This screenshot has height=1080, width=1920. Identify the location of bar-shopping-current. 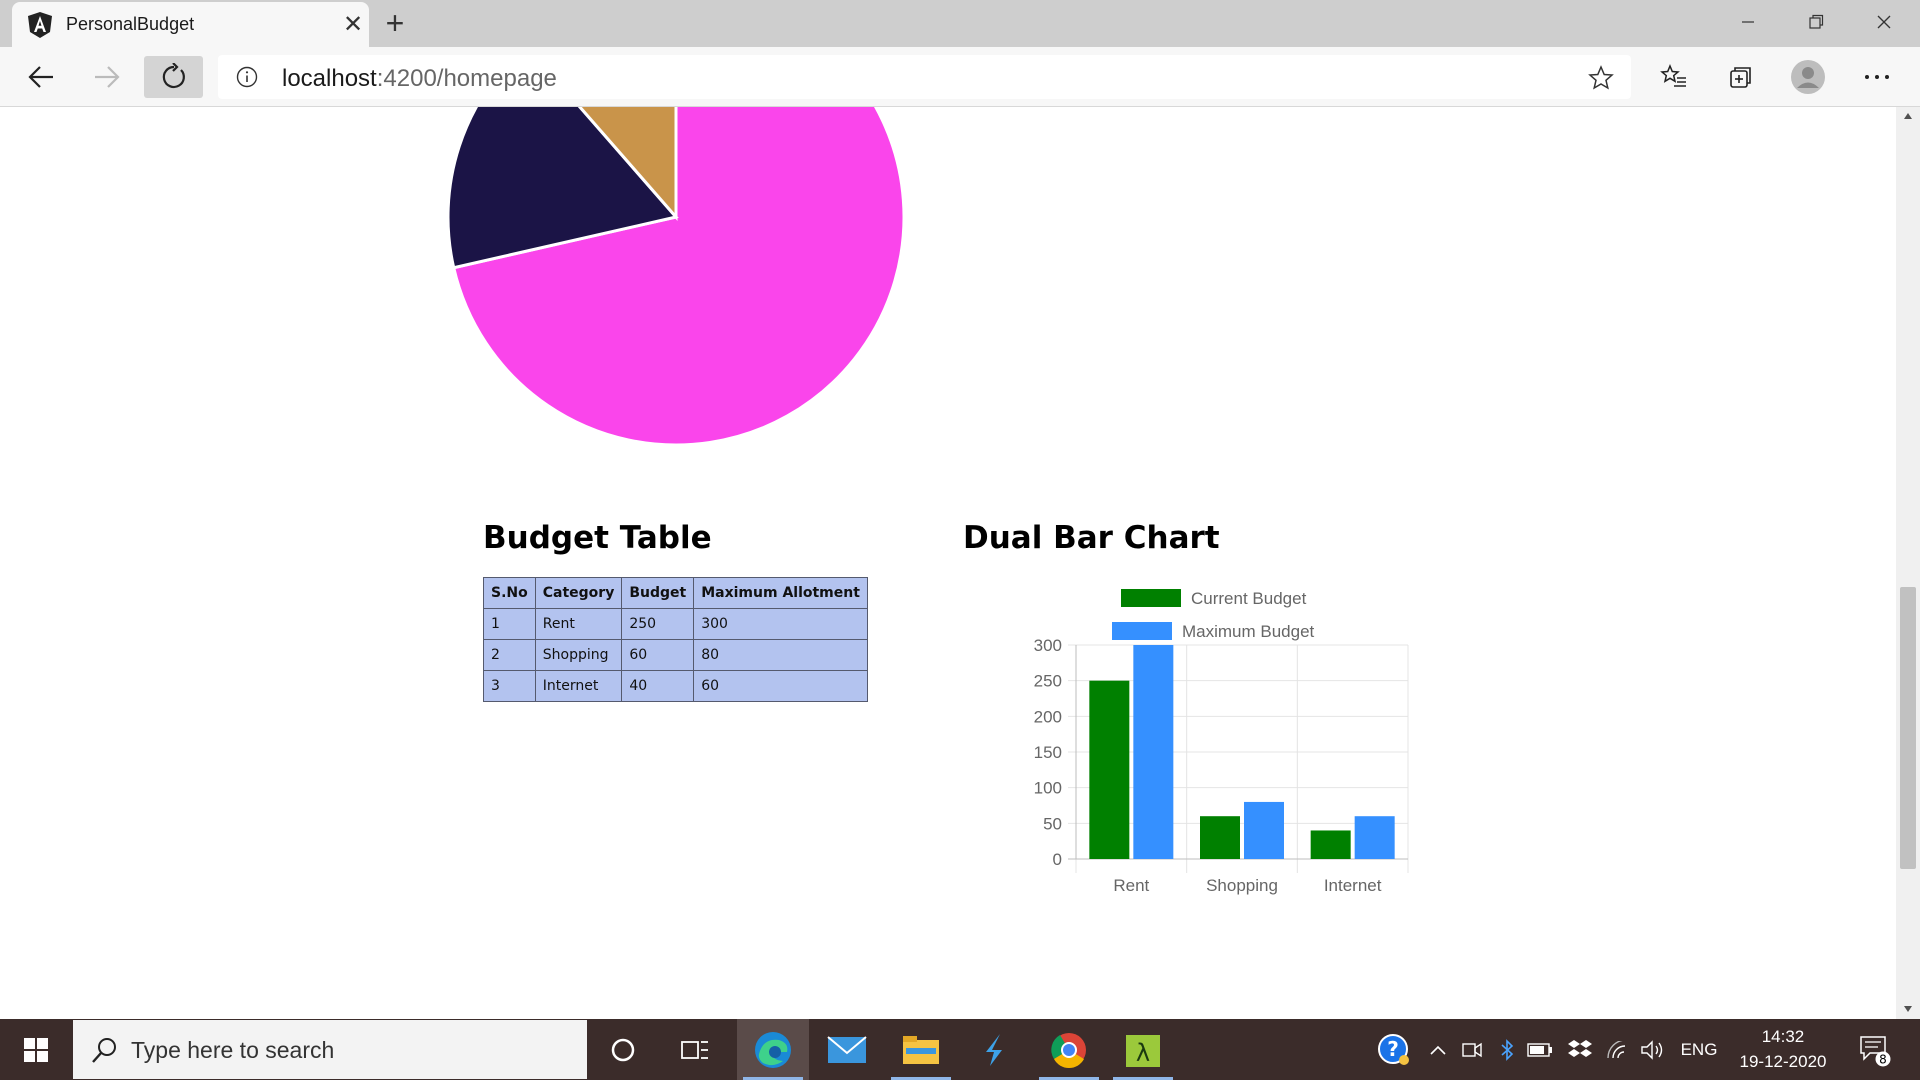
(1220, 837).